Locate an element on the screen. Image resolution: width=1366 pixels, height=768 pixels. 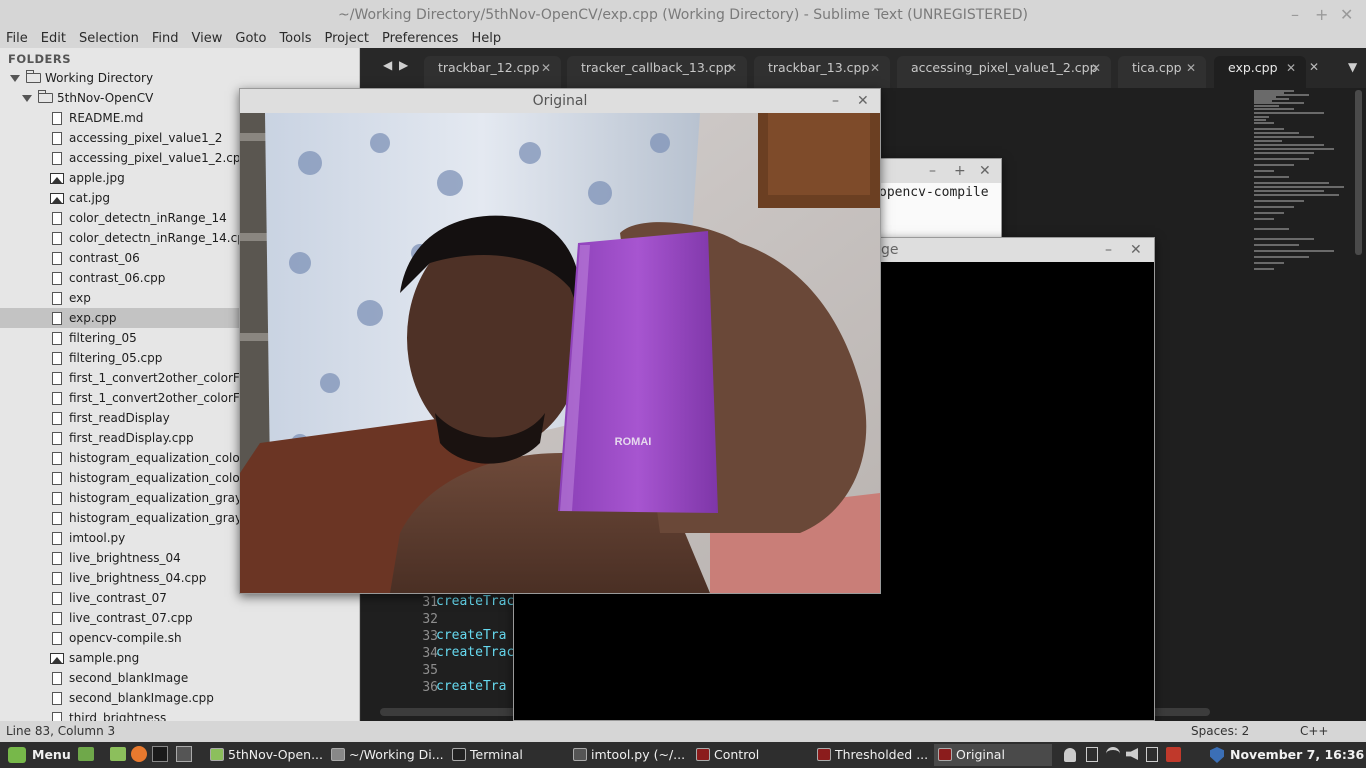
tab-accessing-pixel-value1-2-cpp: accessing_pixel_value1_2.cpp ✕ is located at coordinates (1004, 72).